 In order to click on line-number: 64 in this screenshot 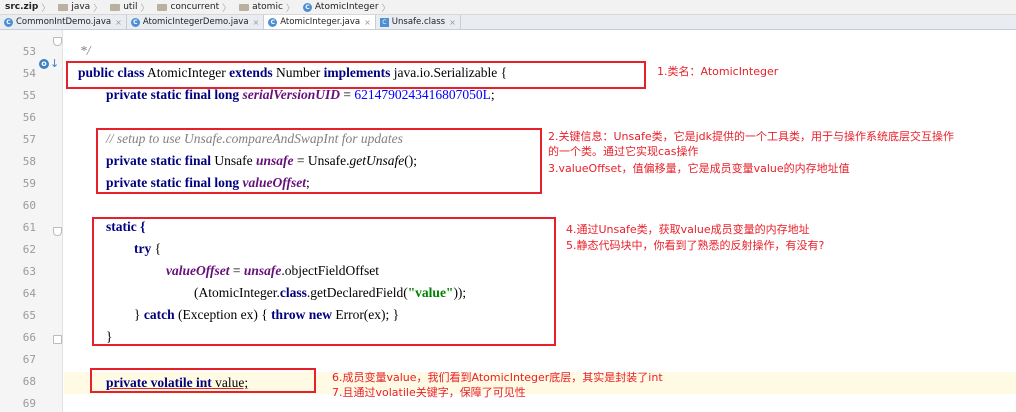, I will do `click(29, 293)`.